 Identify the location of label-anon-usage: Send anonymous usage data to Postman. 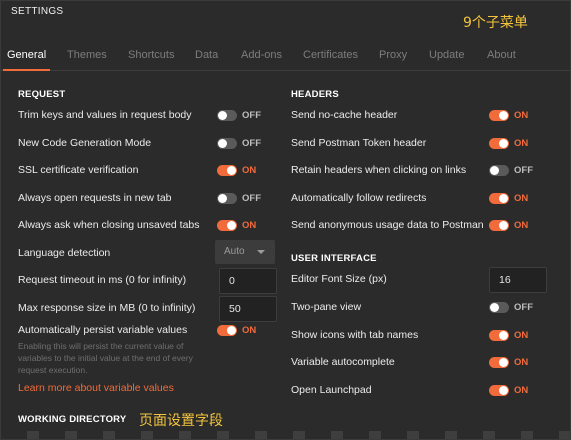
(387, 225).